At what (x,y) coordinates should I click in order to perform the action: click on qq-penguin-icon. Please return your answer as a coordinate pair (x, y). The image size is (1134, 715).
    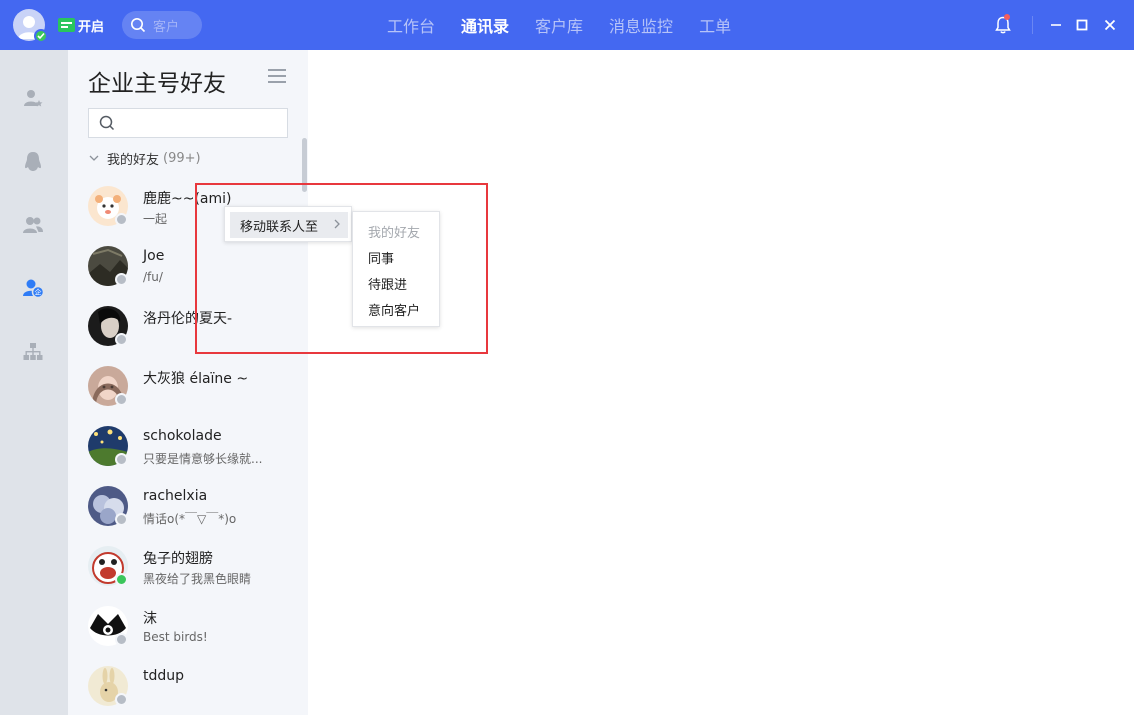
    Looking at the image, I should click on (33, 161).